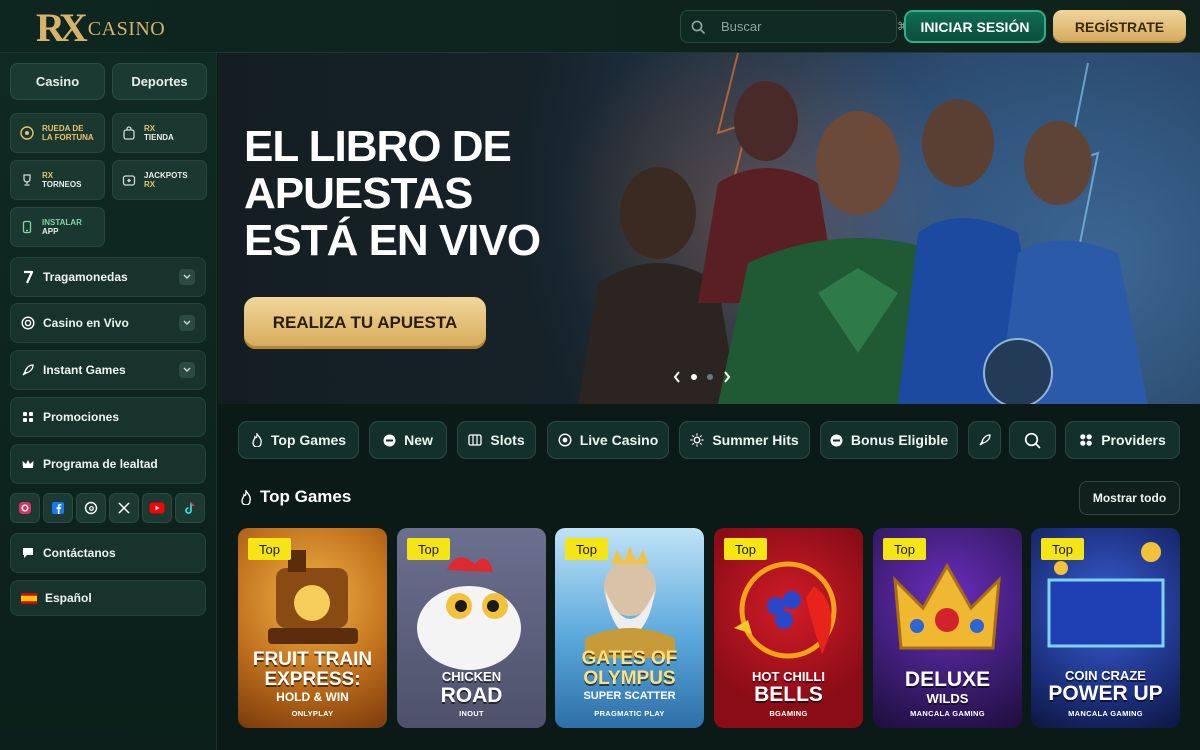  What do you see at coordinates (1105, 675) in the screenshot?
I see `game-title-line: COIN CRAZE` at bounding box center [1105, 675].